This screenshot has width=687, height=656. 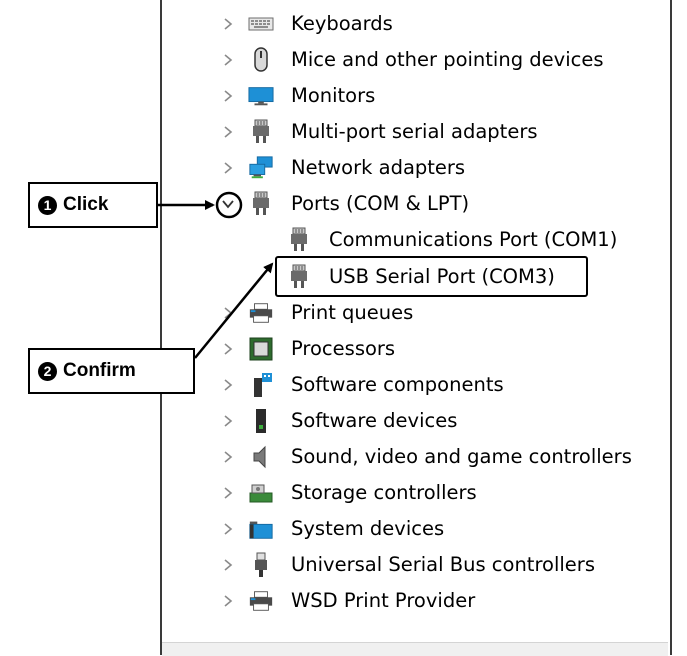 I want to click on annotation-overlay, so click(x=216, y=275).